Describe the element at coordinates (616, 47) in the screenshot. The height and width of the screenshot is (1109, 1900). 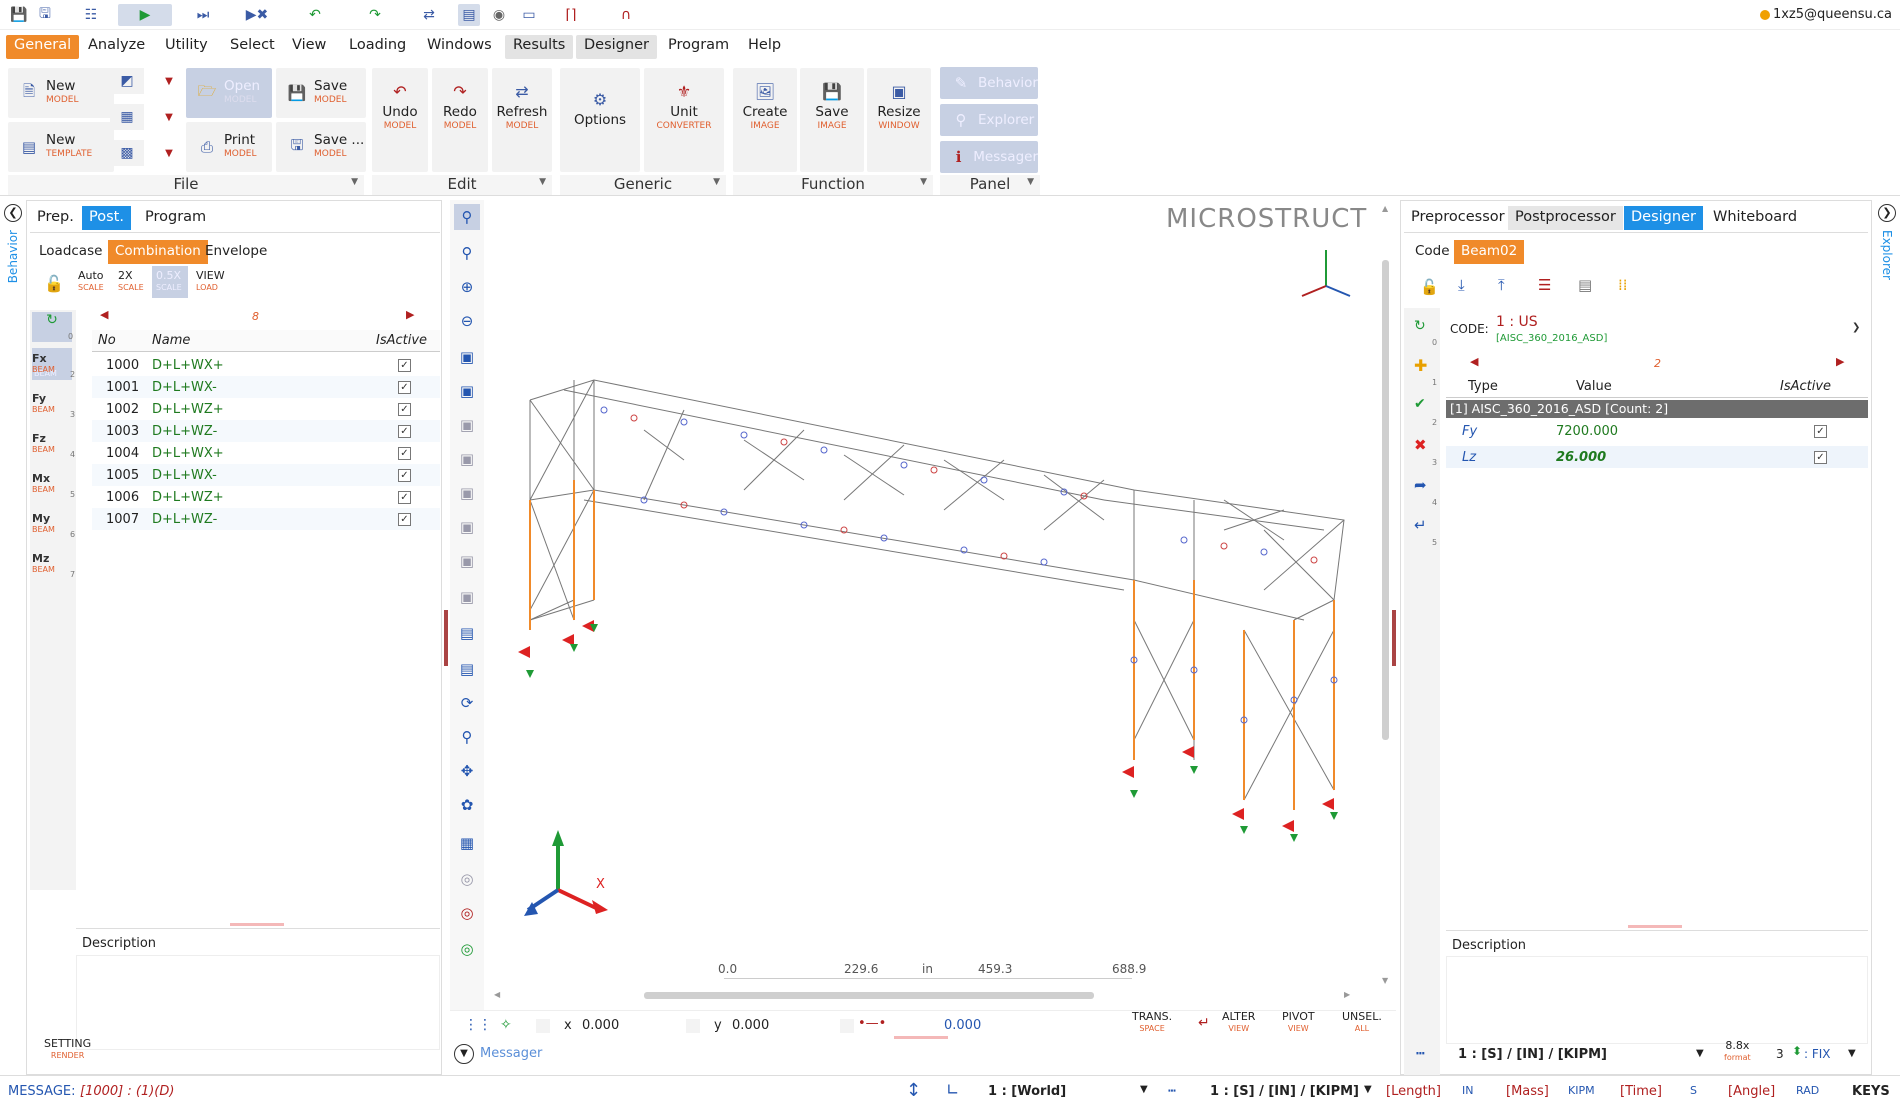
I see `menu-designer: Designer` at that location.